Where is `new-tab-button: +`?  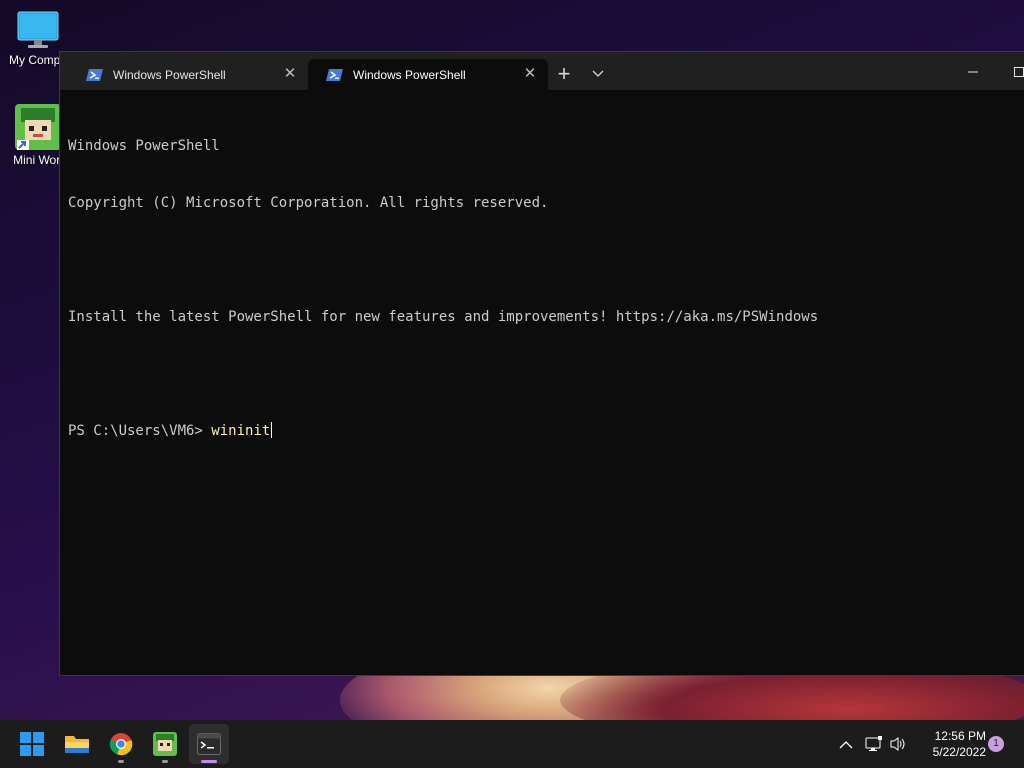 new-tab-button: + is located at coordinates (564, 74).